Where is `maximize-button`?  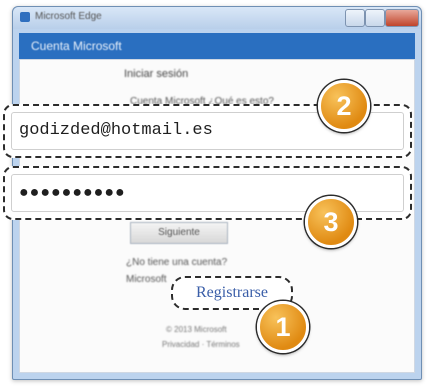
maximize-button is located at coordinates (375, 18).